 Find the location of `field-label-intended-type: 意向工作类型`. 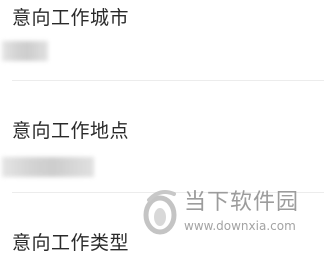

field-label-intended-type: 意向工作类型 is located at coordinates (71, 243).